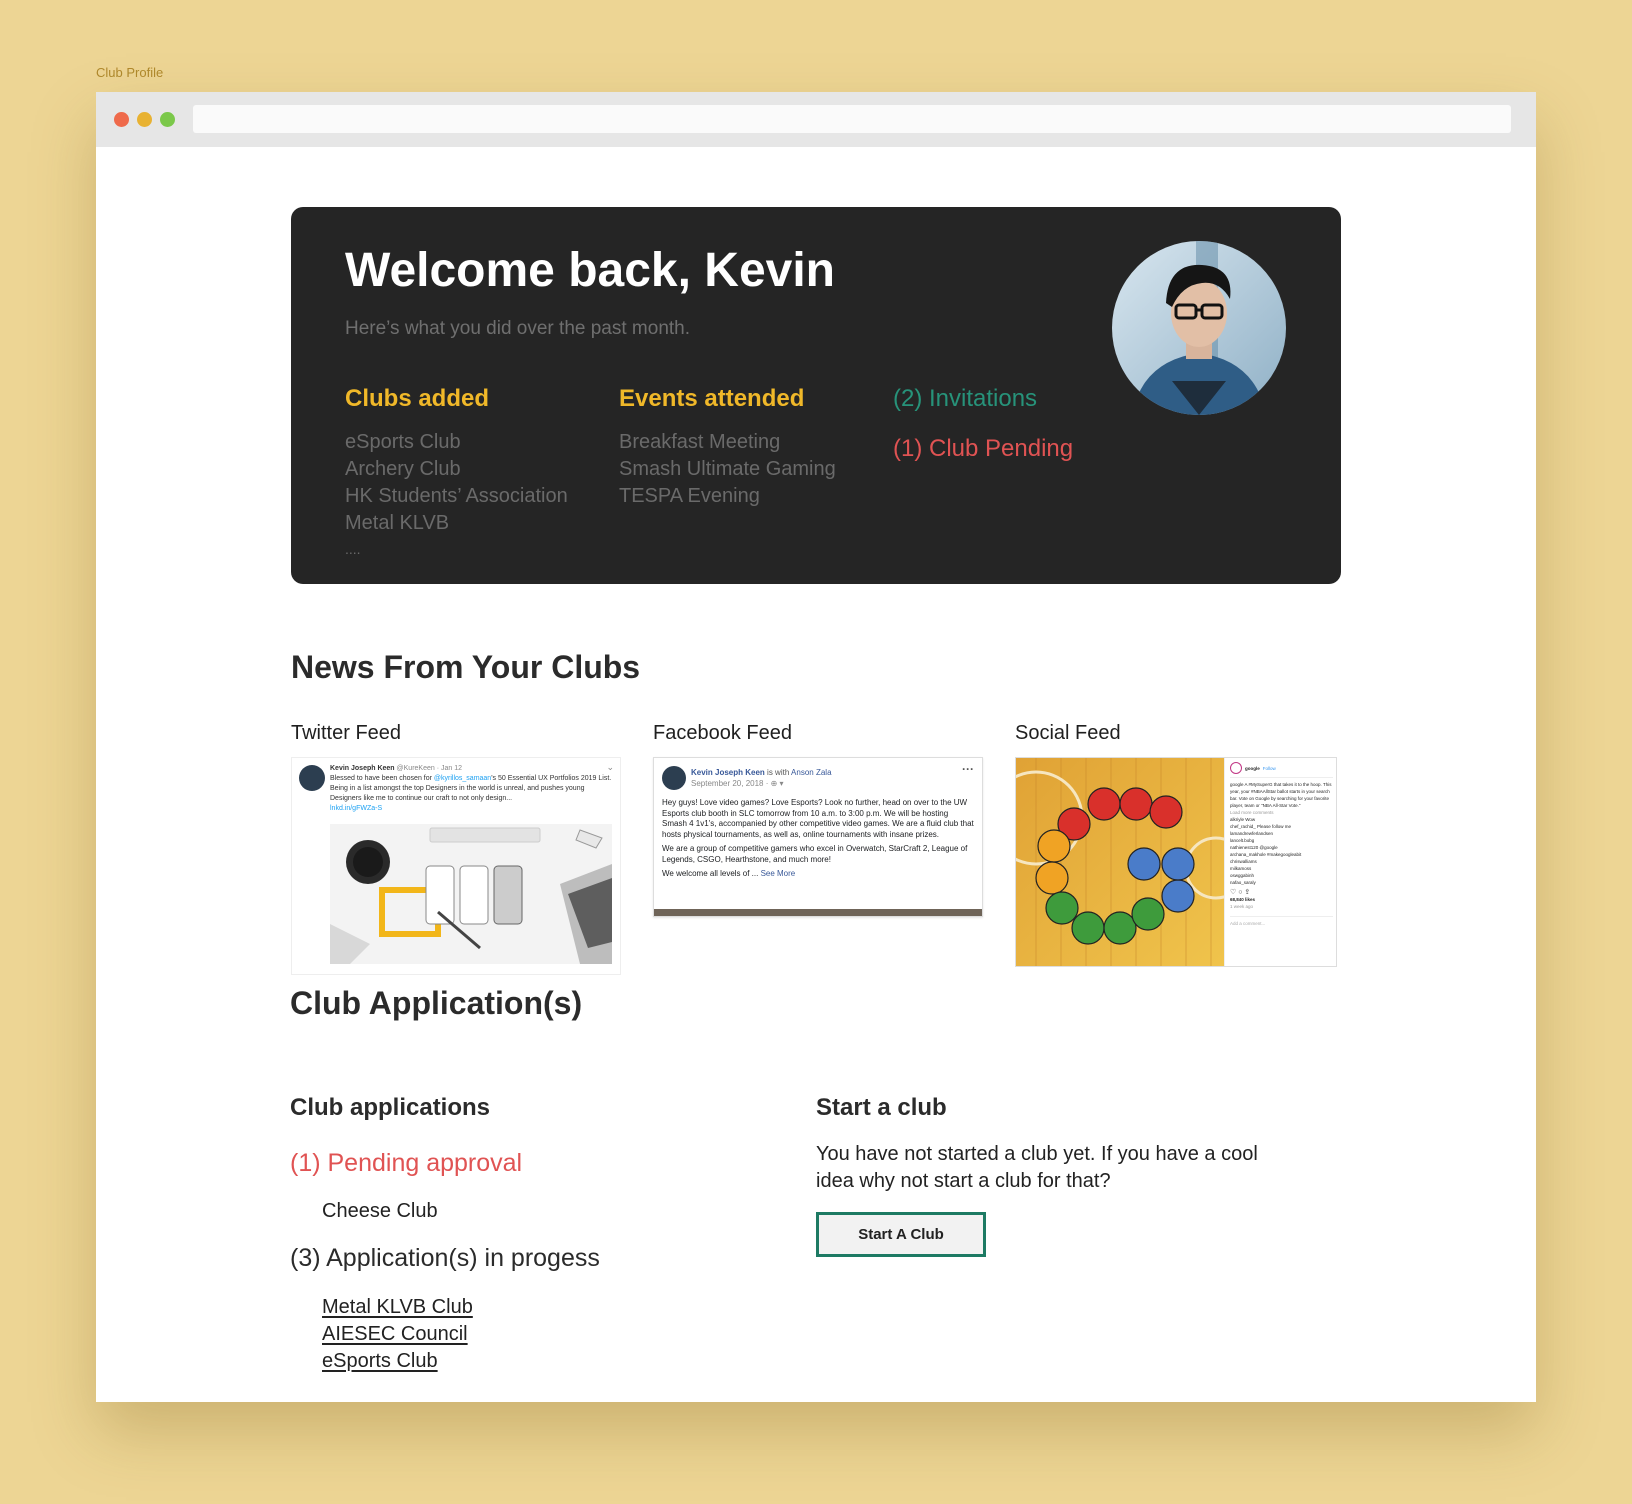 The image size is (1632, 1504). I want to click on list-item: eSports Club, so click(403, 442).